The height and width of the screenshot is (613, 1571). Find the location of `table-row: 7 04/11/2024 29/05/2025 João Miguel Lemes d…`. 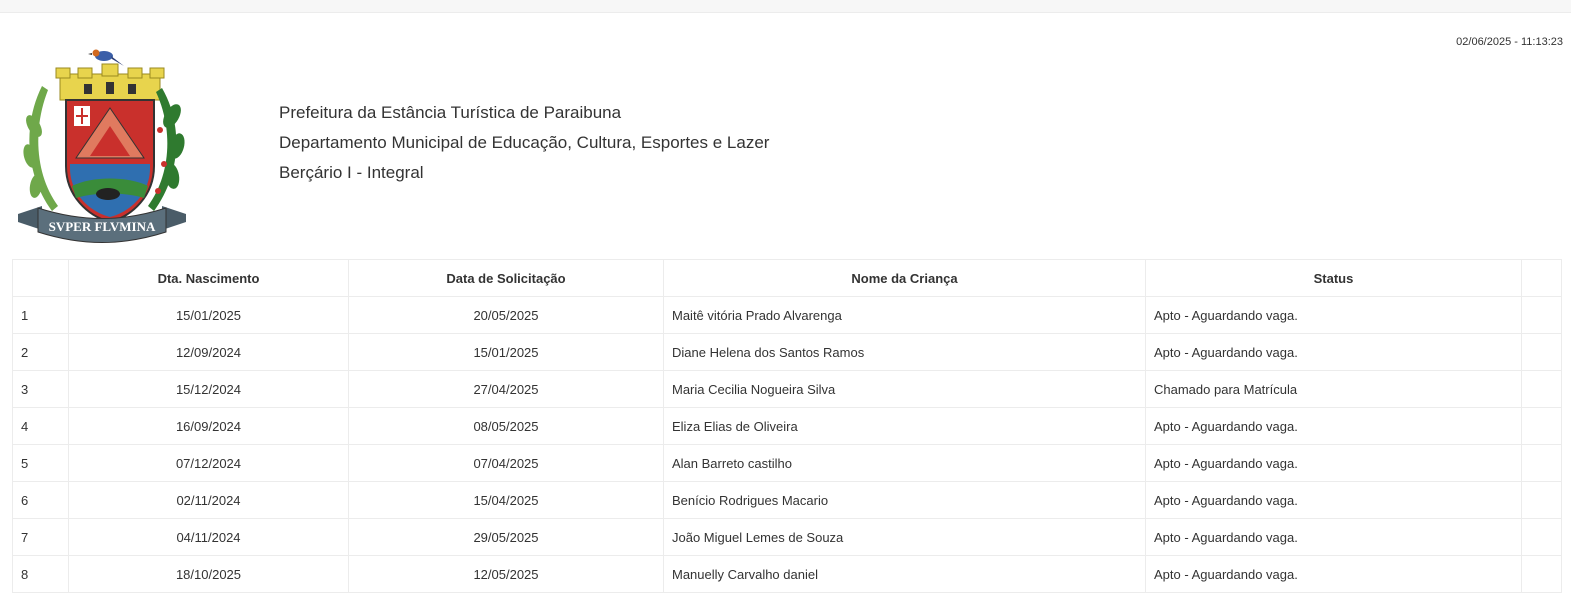

table-row: 7 04/11/2024 29/05/2025 João Miguel Lemes d… is located at coordinates (787, 537).